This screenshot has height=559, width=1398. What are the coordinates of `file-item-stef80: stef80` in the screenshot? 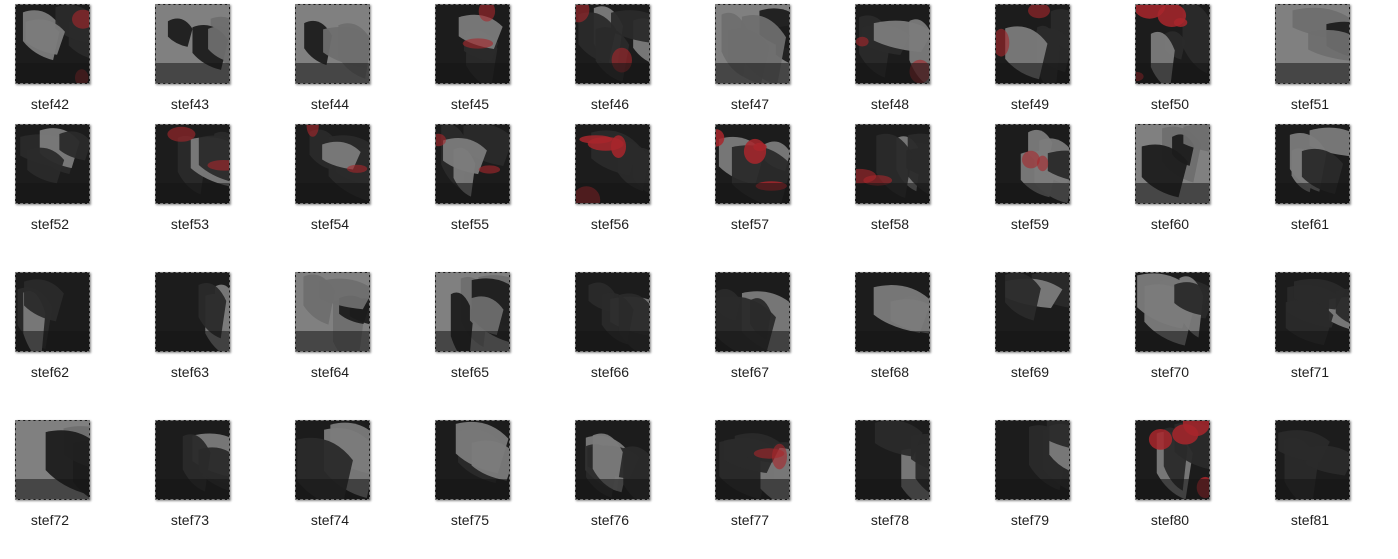 It's located at (1170, 475).